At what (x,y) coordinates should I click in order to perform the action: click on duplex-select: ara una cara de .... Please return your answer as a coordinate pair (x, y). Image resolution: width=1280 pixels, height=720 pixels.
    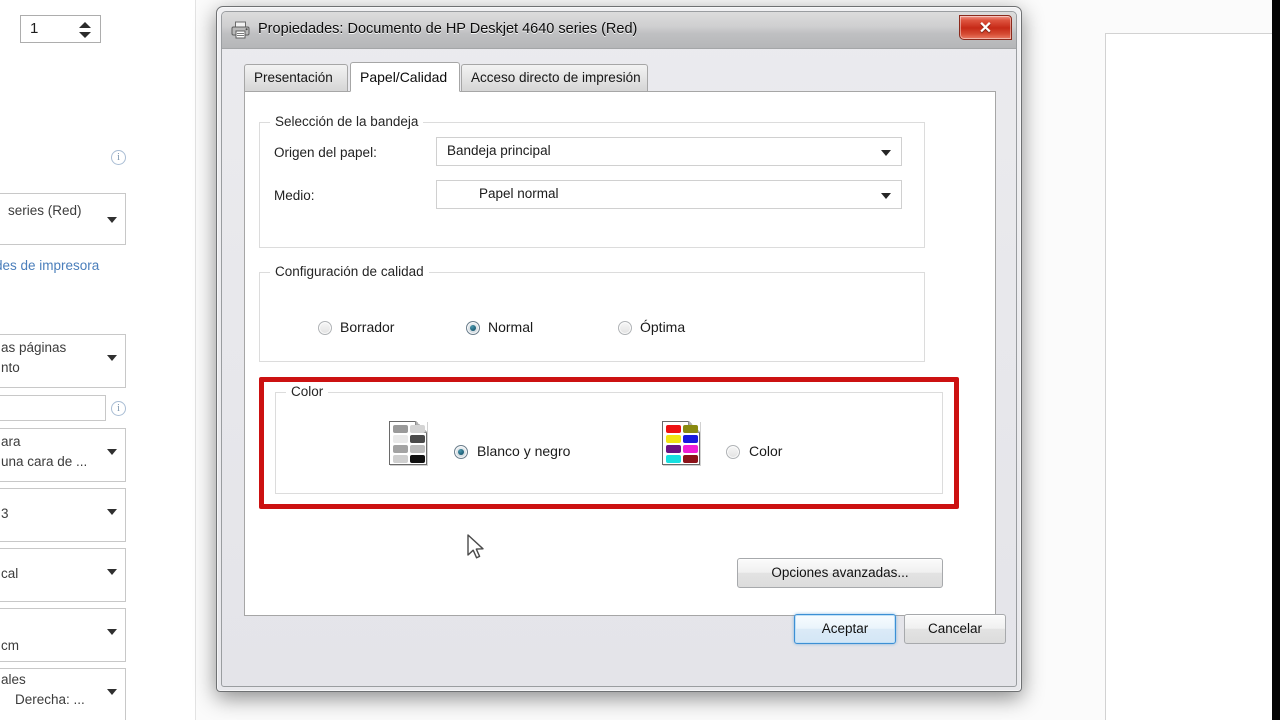
    Looking at the image, I should click on (63, 455).